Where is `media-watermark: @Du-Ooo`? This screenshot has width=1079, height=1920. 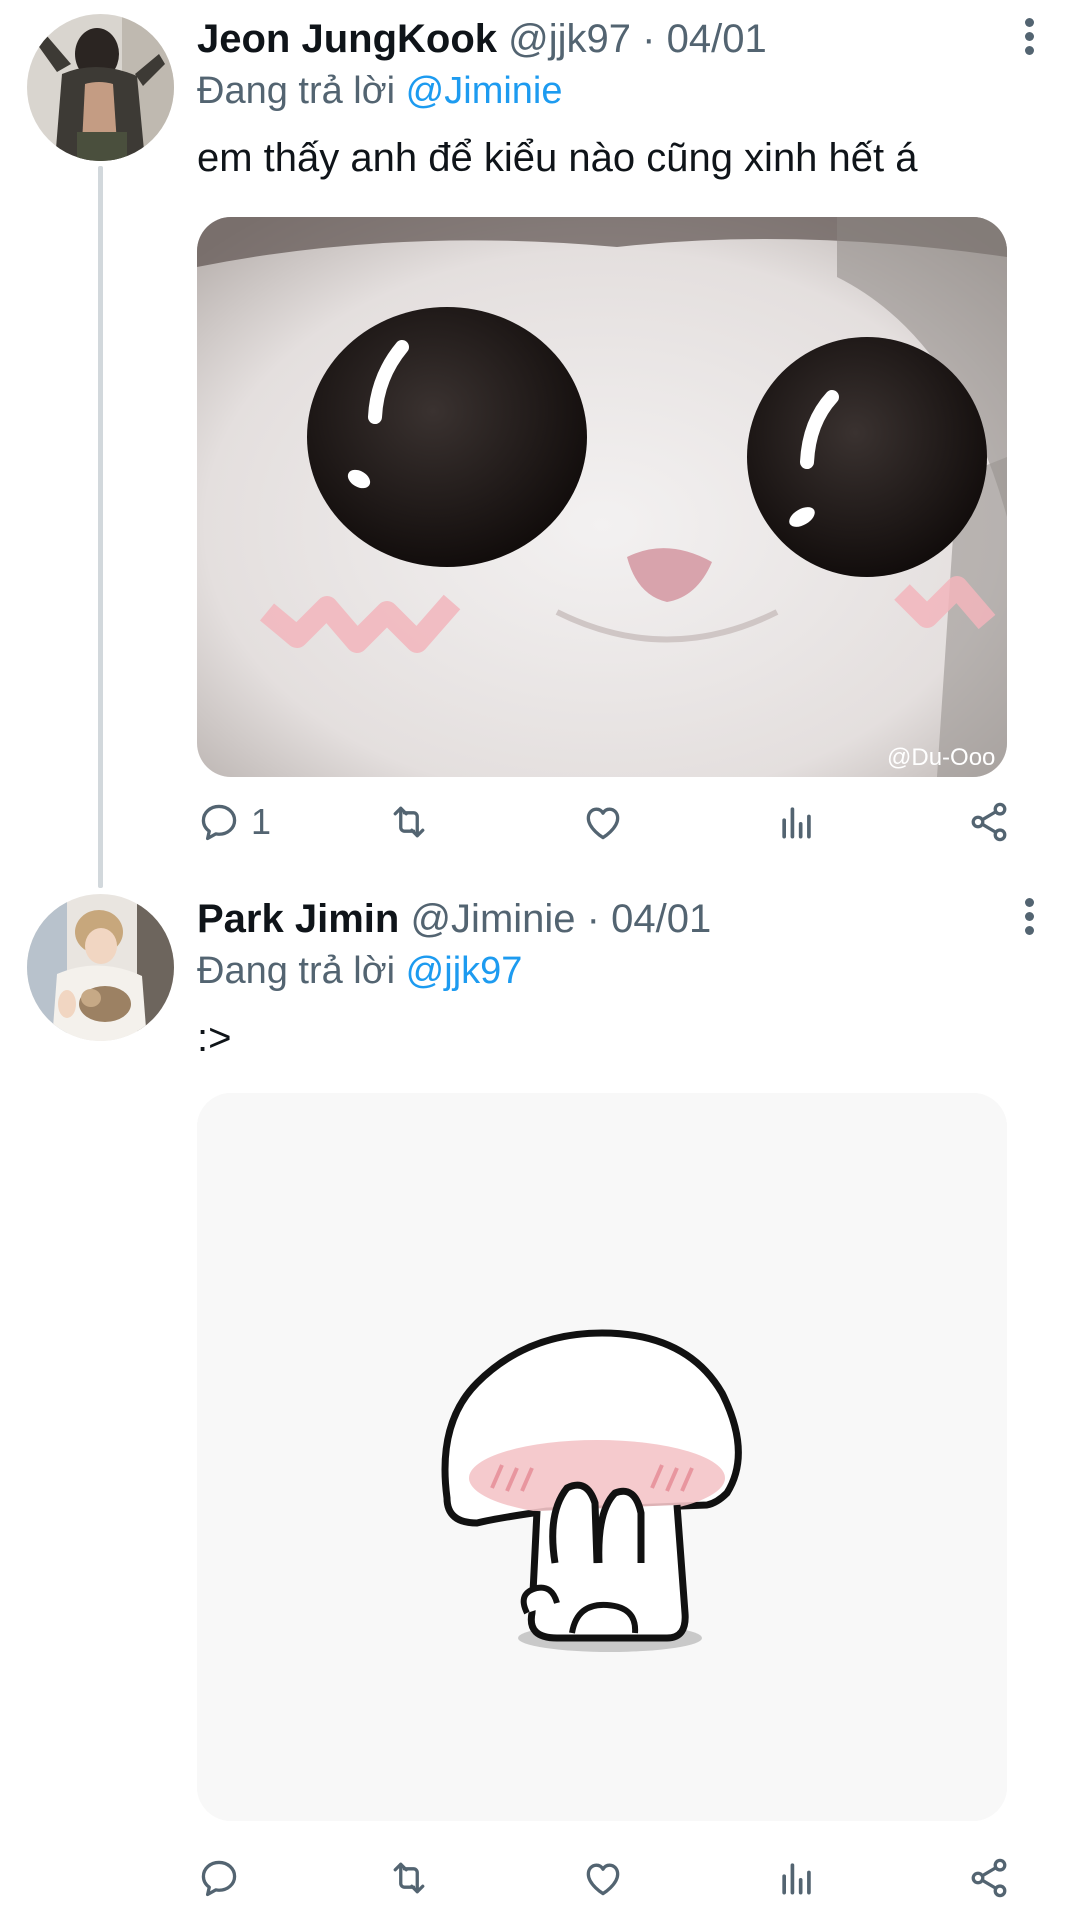
media-watermark: @Du-Ooo is located at coordinates (941, 757).